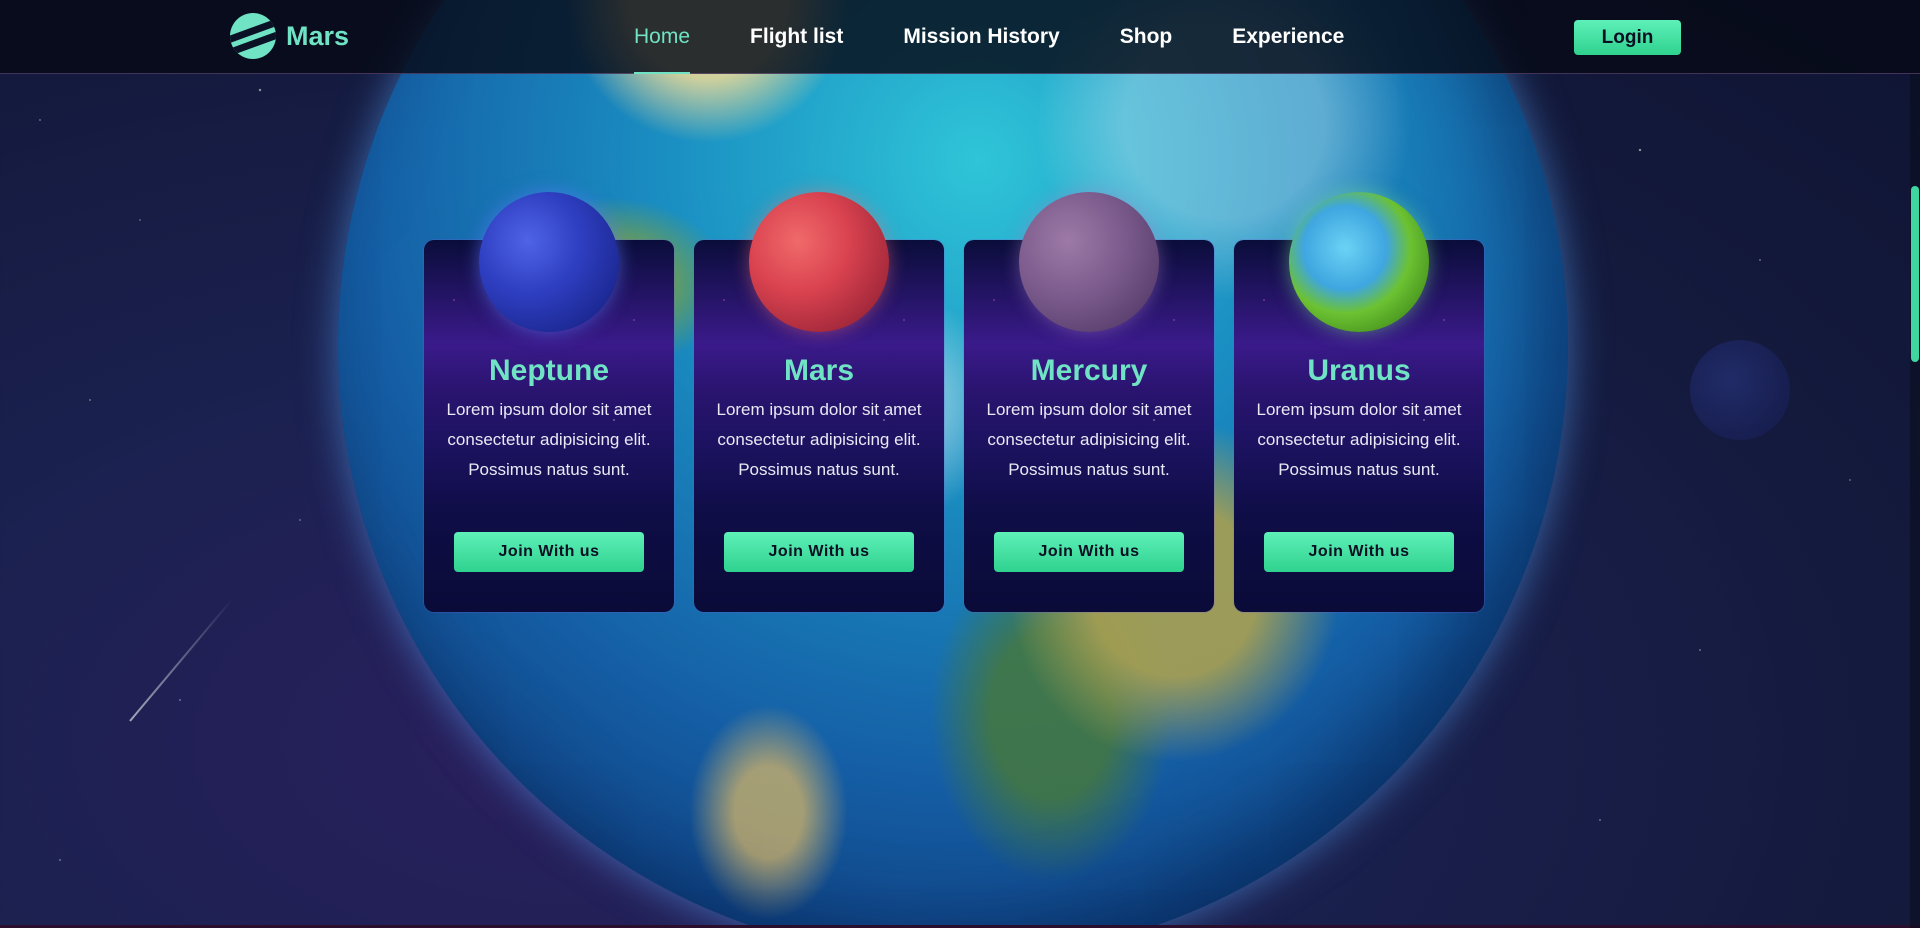  I want to click on scrollbar-thumb, so click(1915, 274).